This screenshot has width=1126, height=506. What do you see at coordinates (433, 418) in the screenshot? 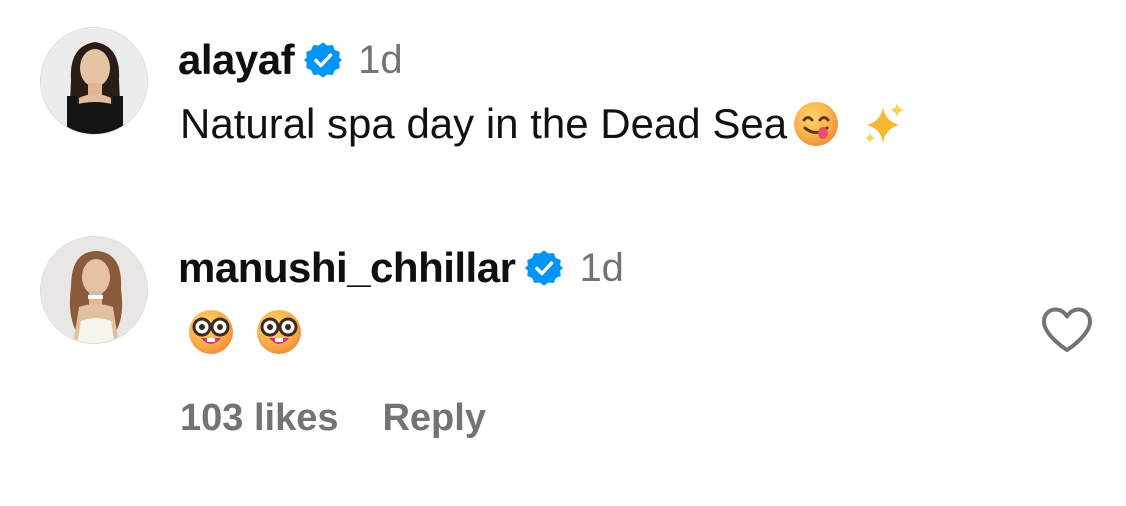
I see `reply-button: Reply` at bounding box center [433, 418].